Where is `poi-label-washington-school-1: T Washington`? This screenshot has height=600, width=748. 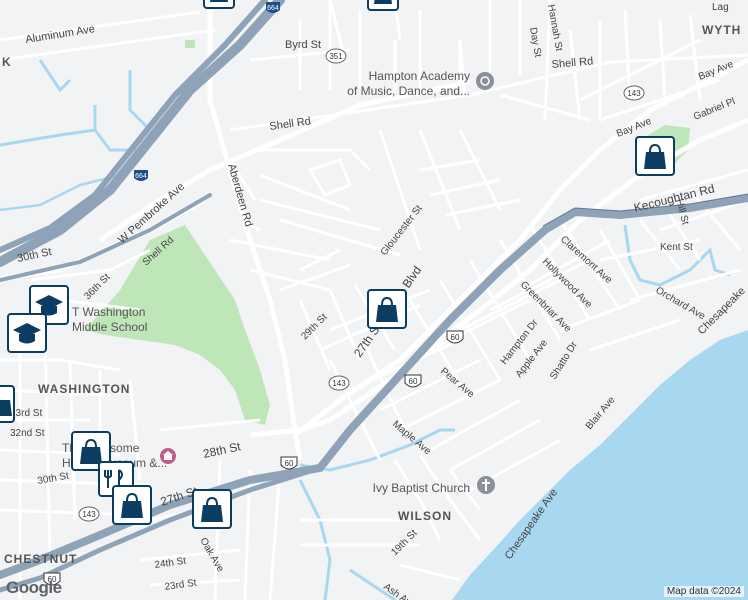 poi-label-washington-school-1: T Washington is located at coordinates (108, 312).